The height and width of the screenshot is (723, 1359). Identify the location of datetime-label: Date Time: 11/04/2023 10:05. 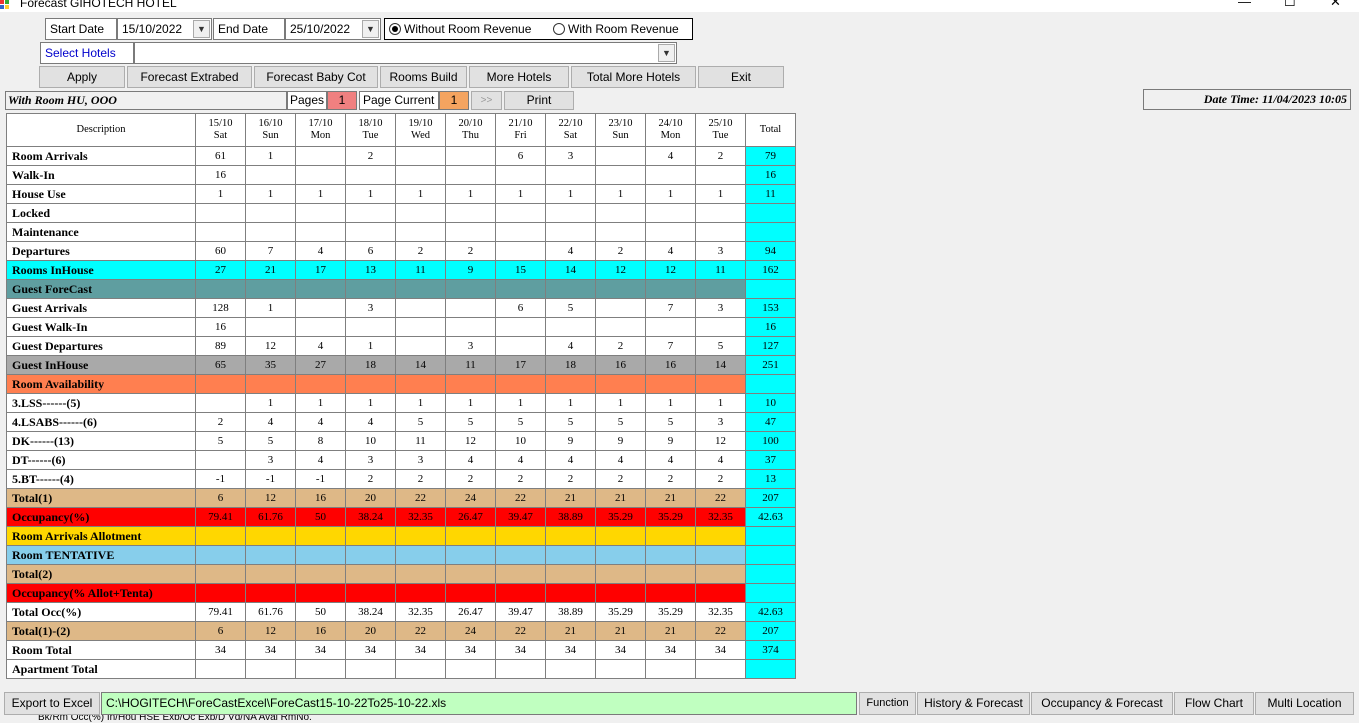
(1247, 99).